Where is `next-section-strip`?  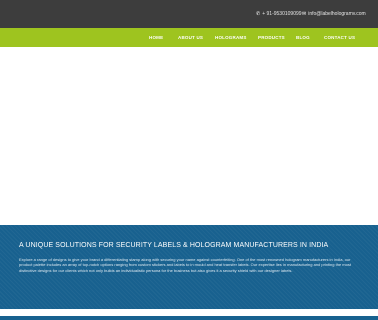 next-section-strip is located at coordinates (189, 318).